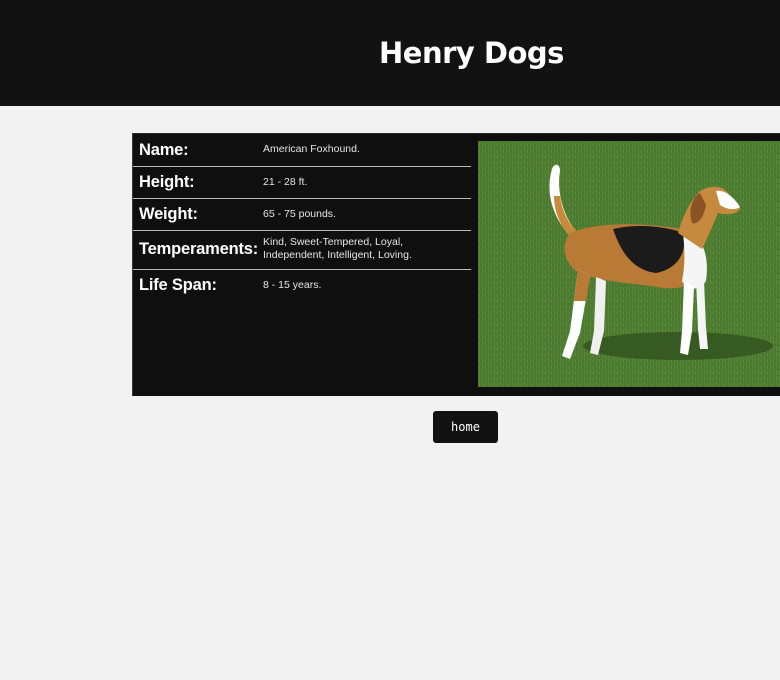 This screenshot has height=680, width=780. What do you see at coordinates (285, 182) in the screenshot?
I see `info-value: 21 - 28 ft.` at bounding box center [285, 182].